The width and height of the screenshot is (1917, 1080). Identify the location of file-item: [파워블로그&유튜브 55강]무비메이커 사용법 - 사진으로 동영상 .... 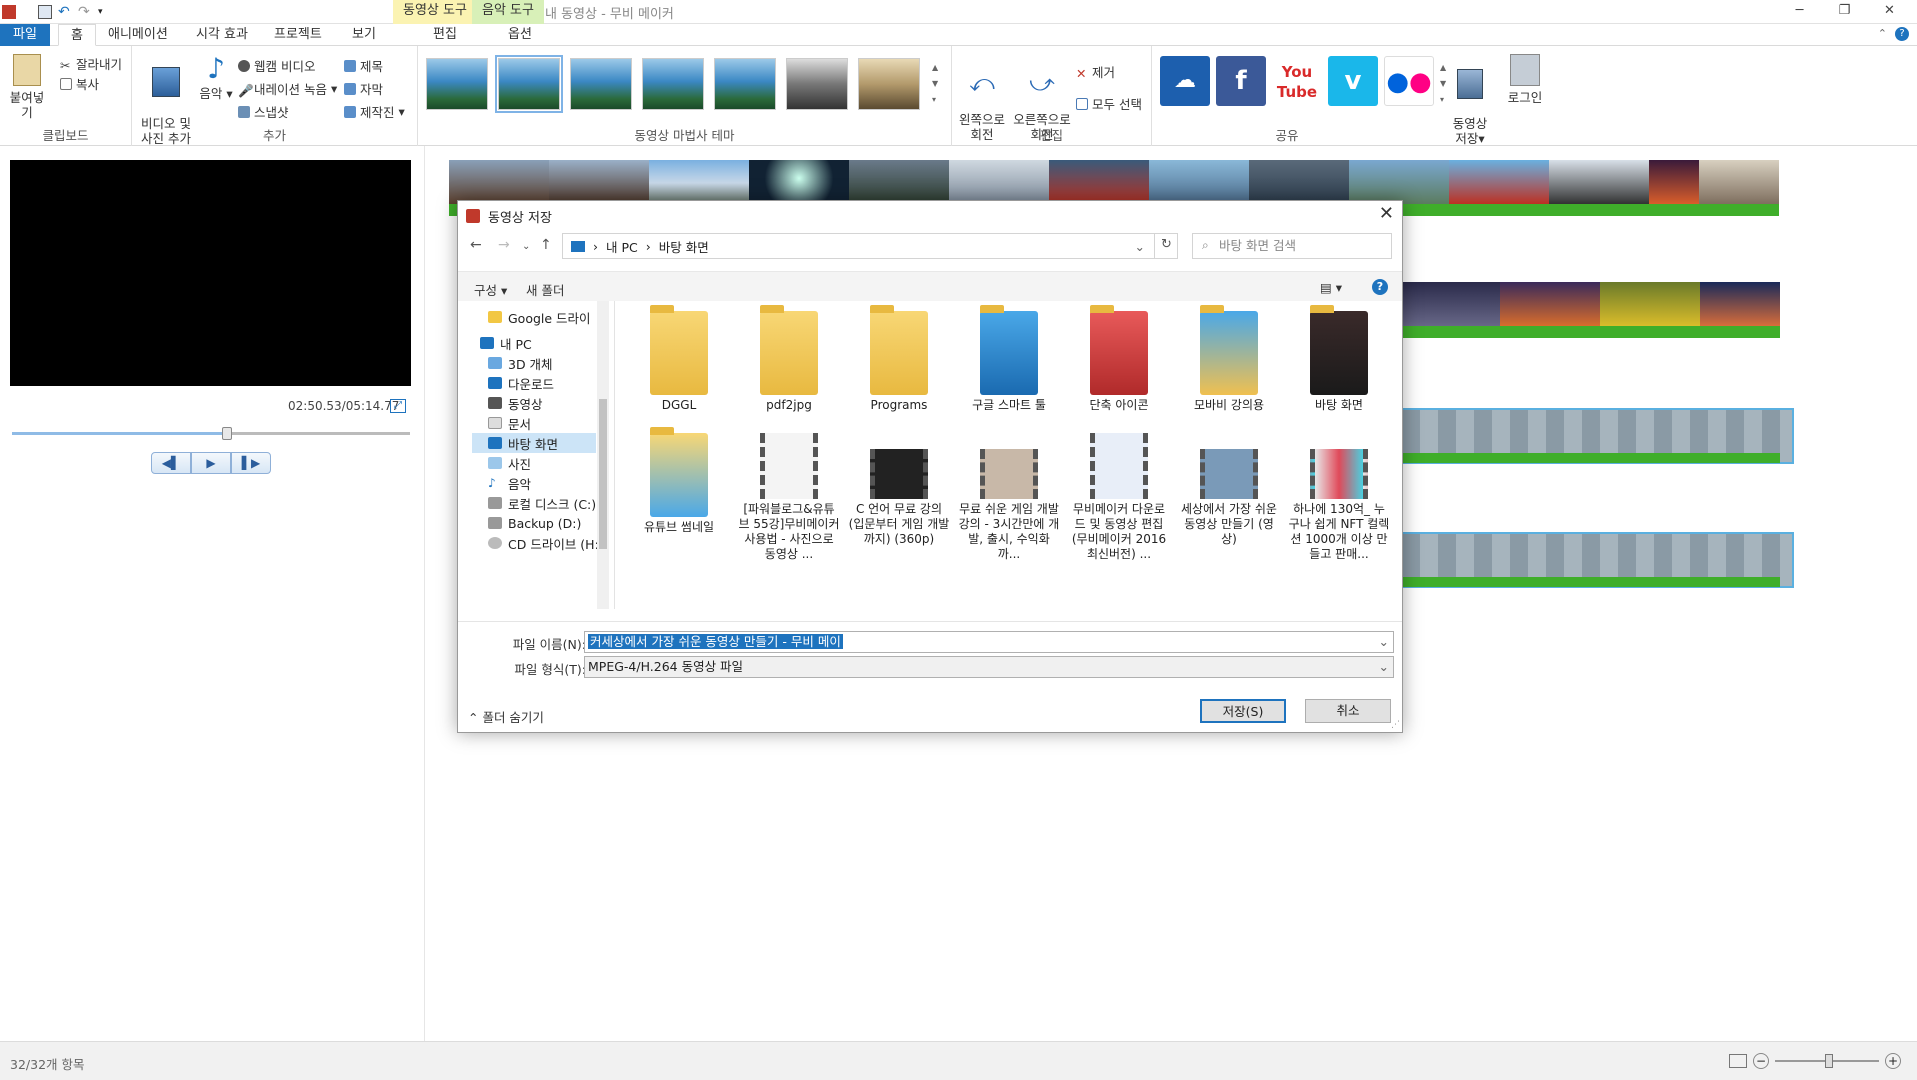
(789, 497).